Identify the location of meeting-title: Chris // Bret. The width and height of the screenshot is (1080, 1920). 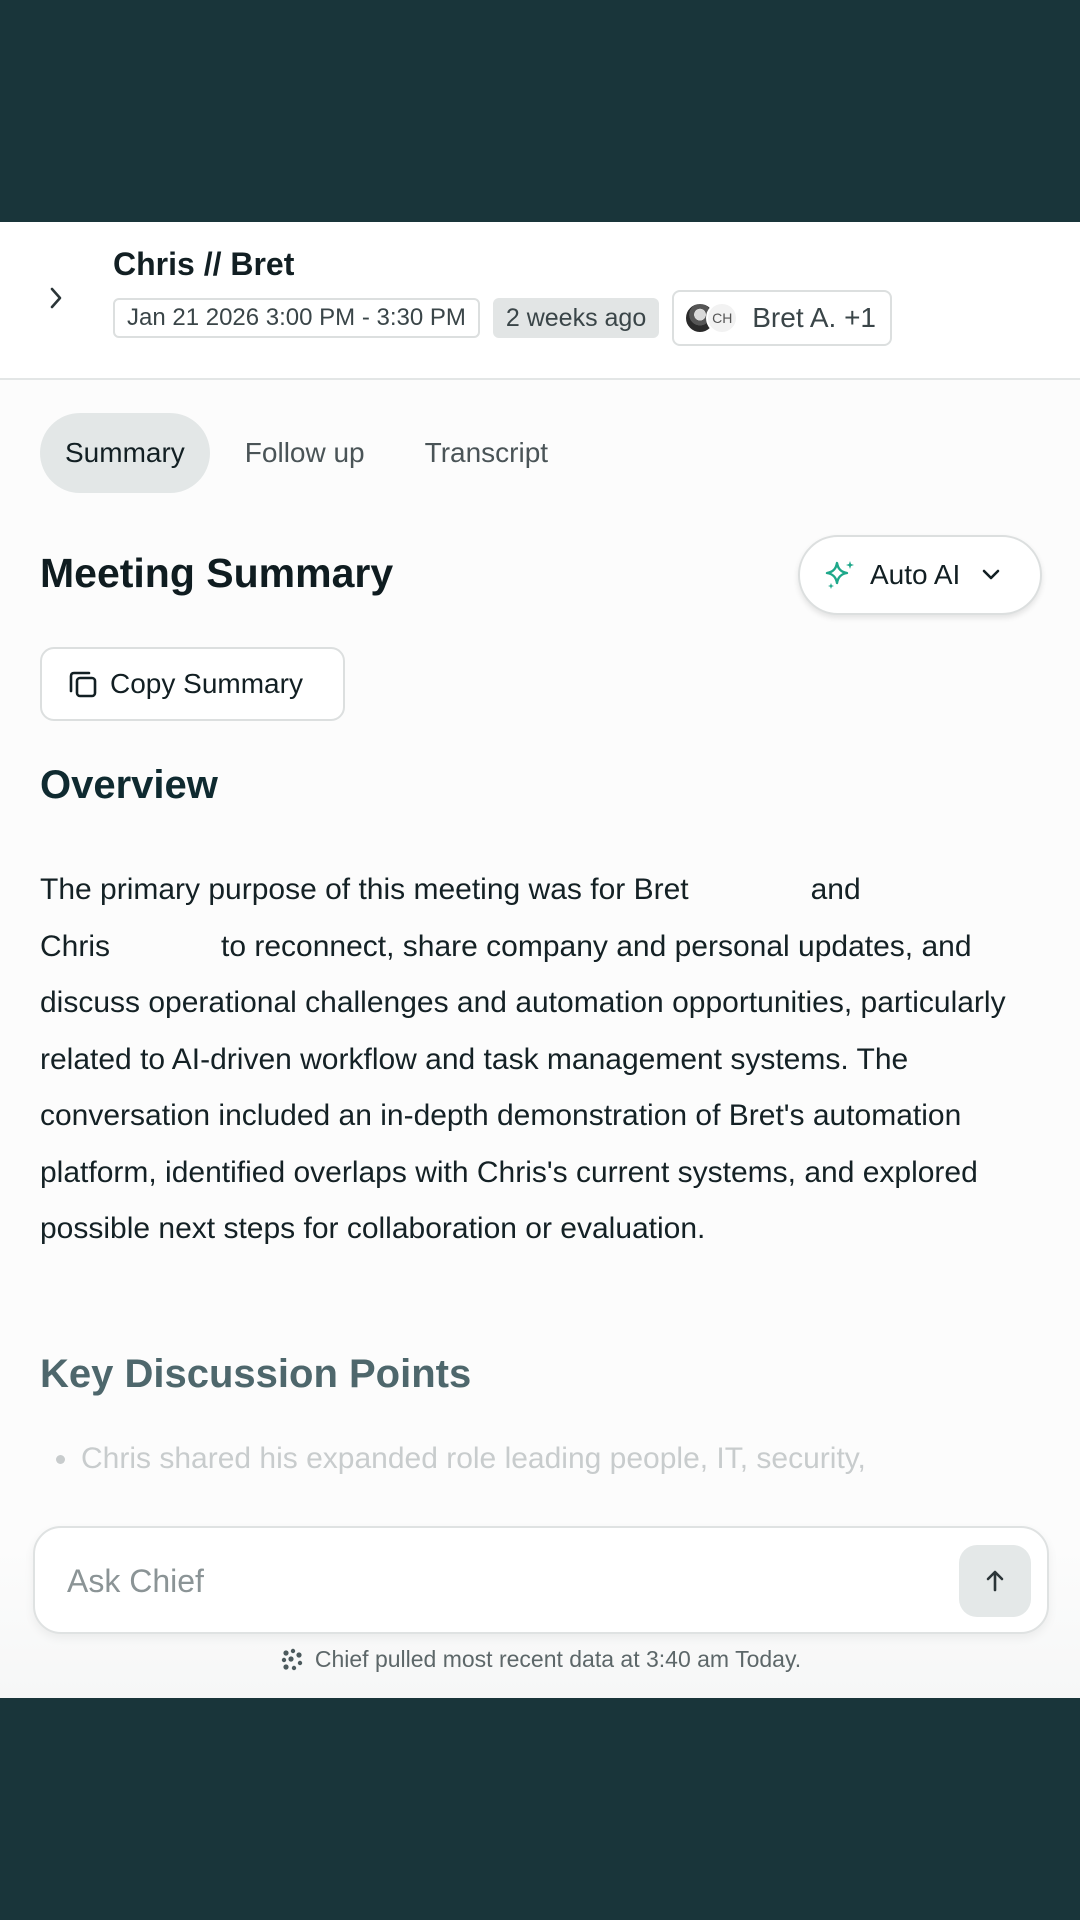
(204, 264).